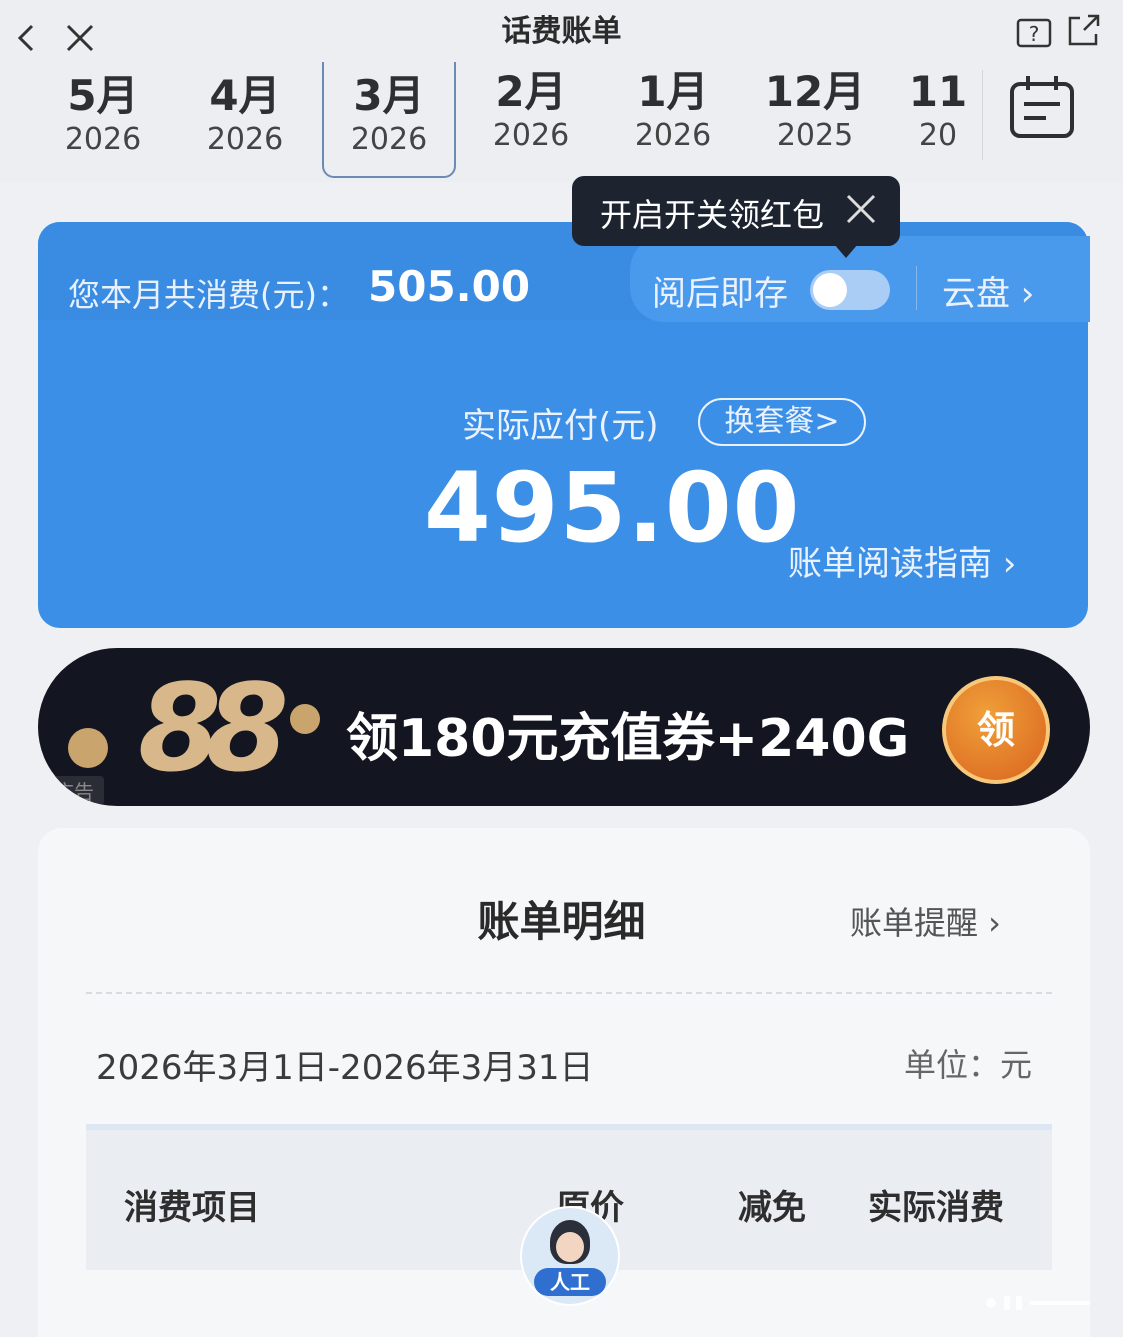 The width and height of the screenshot is (1123, 1337). Describe the element at coordinates (531, 91) in the screenshot. I see `month-label: 2月` at that location.